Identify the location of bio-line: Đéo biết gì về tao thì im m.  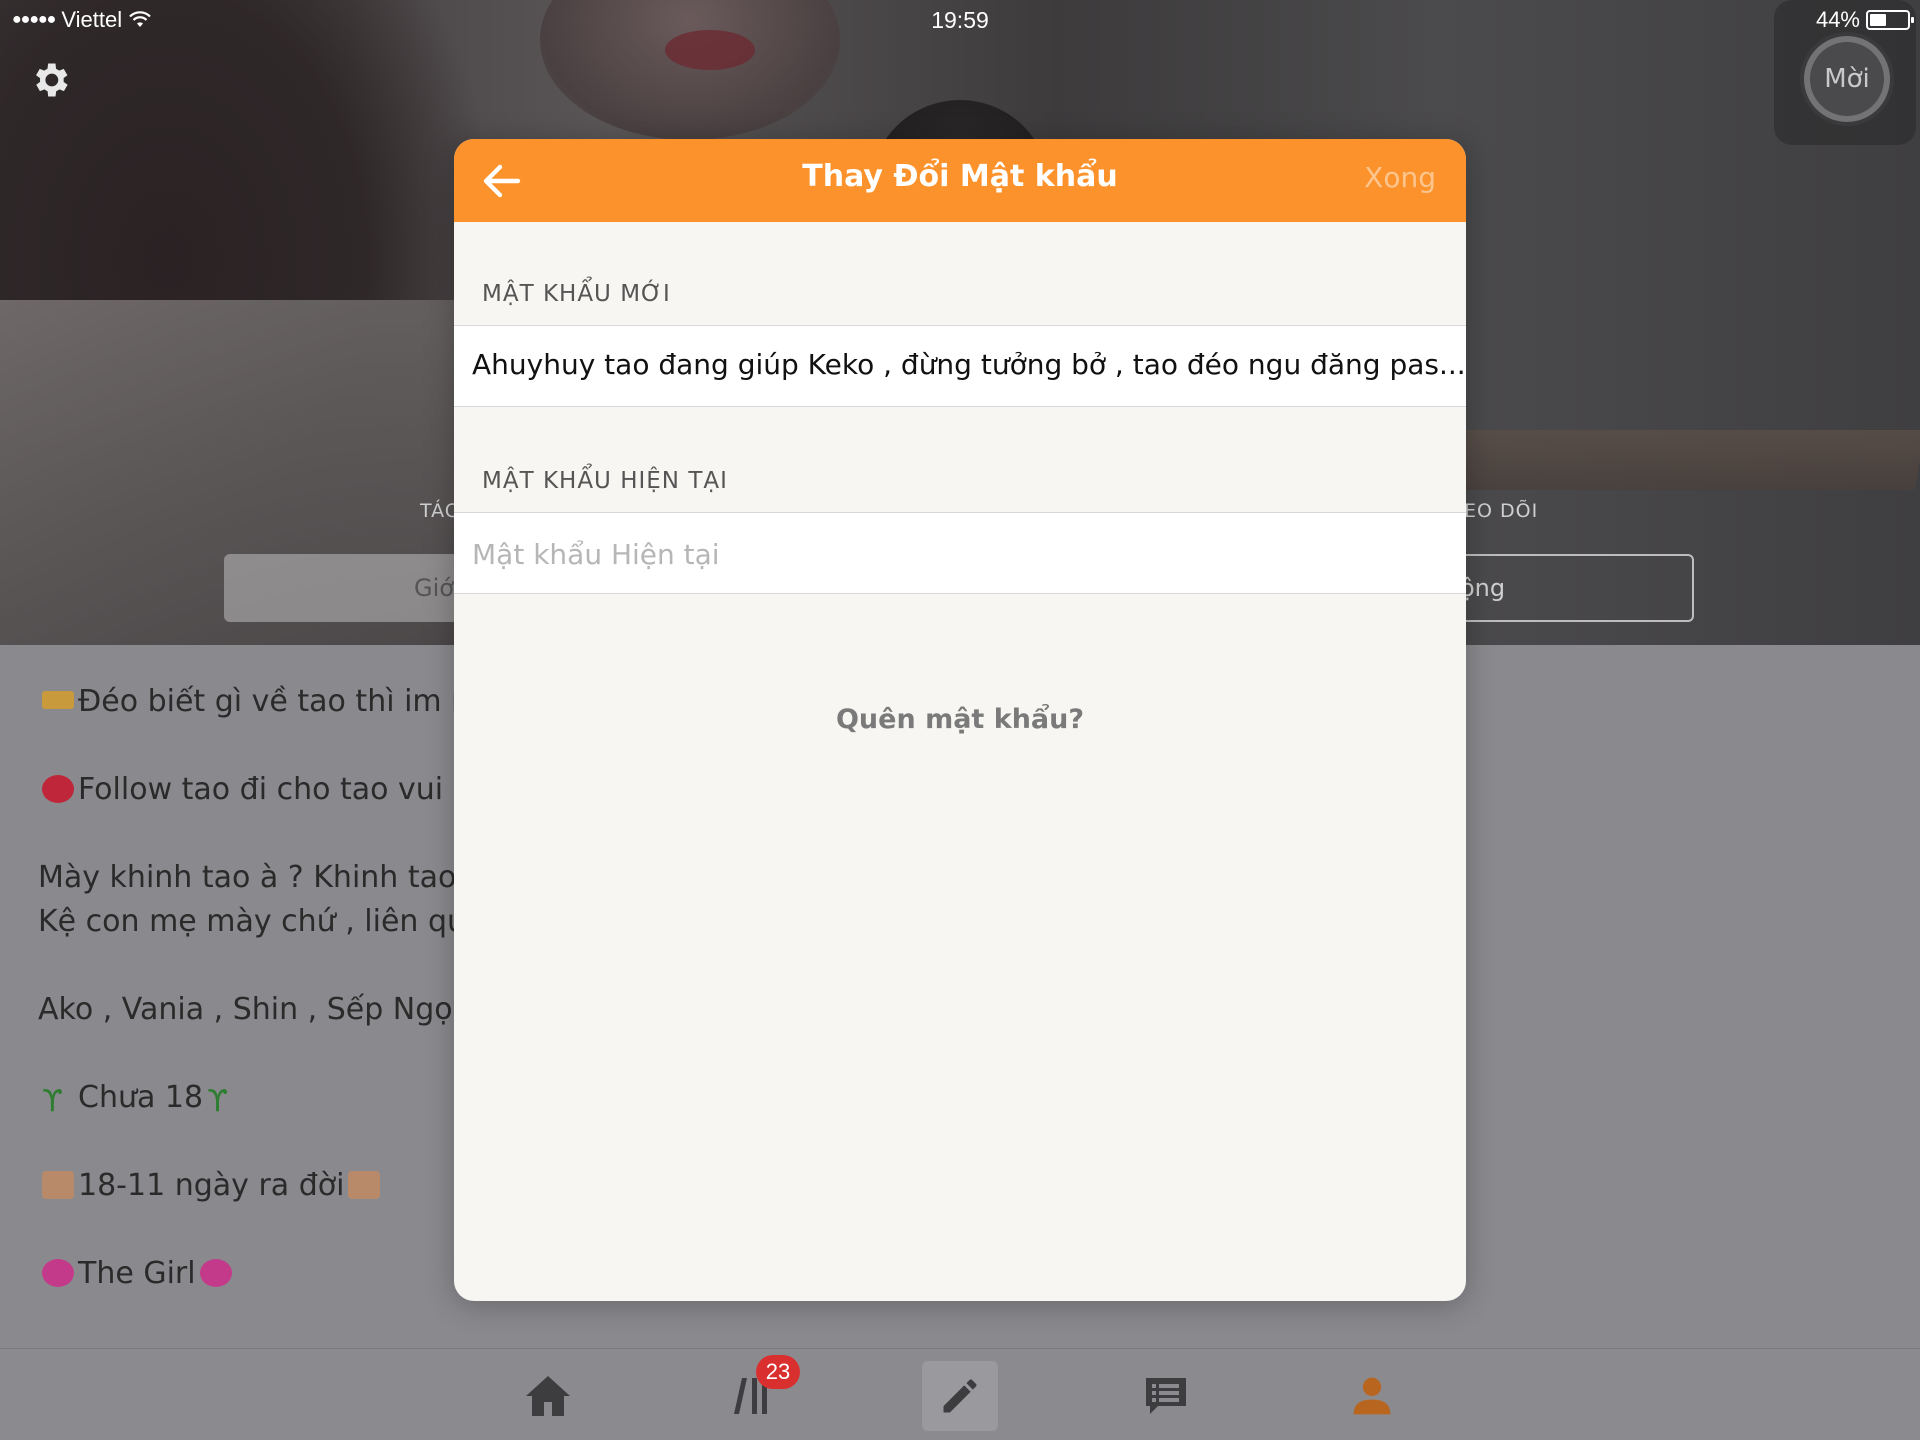
(248, 702).